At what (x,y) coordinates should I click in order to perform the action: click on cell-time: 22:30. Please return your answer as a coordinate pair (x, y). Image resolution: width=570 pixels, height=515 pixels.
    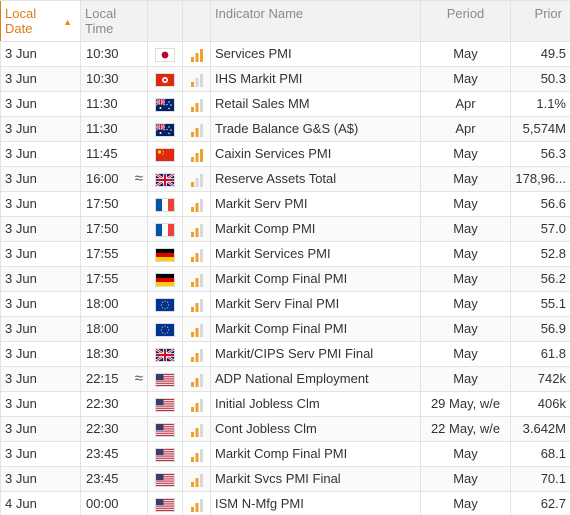
    Looking at the image, I should click on (114, 429).